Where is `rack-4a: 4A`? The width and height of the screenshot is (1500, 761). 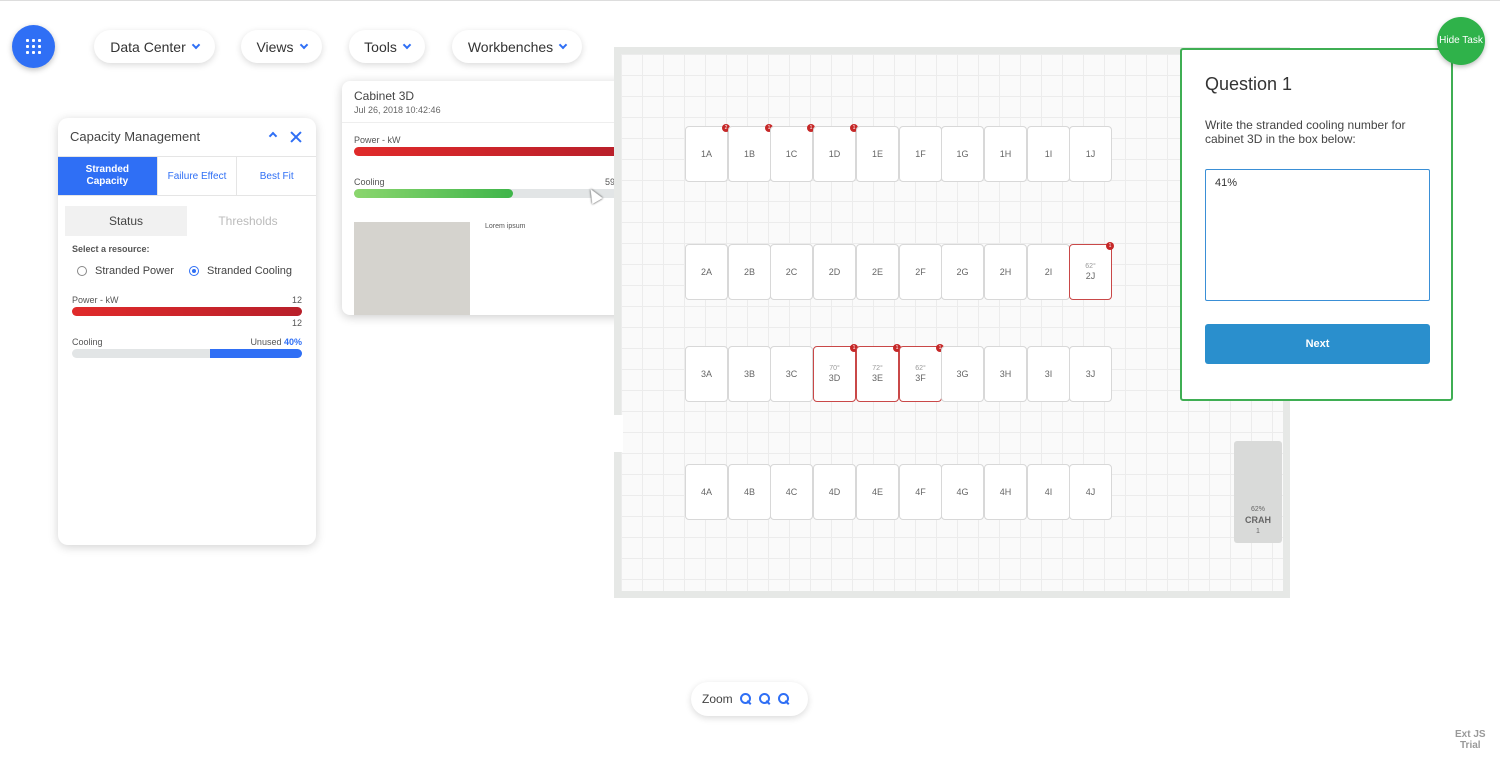 rack-4a: 4A is located at coordinates (706, 492).